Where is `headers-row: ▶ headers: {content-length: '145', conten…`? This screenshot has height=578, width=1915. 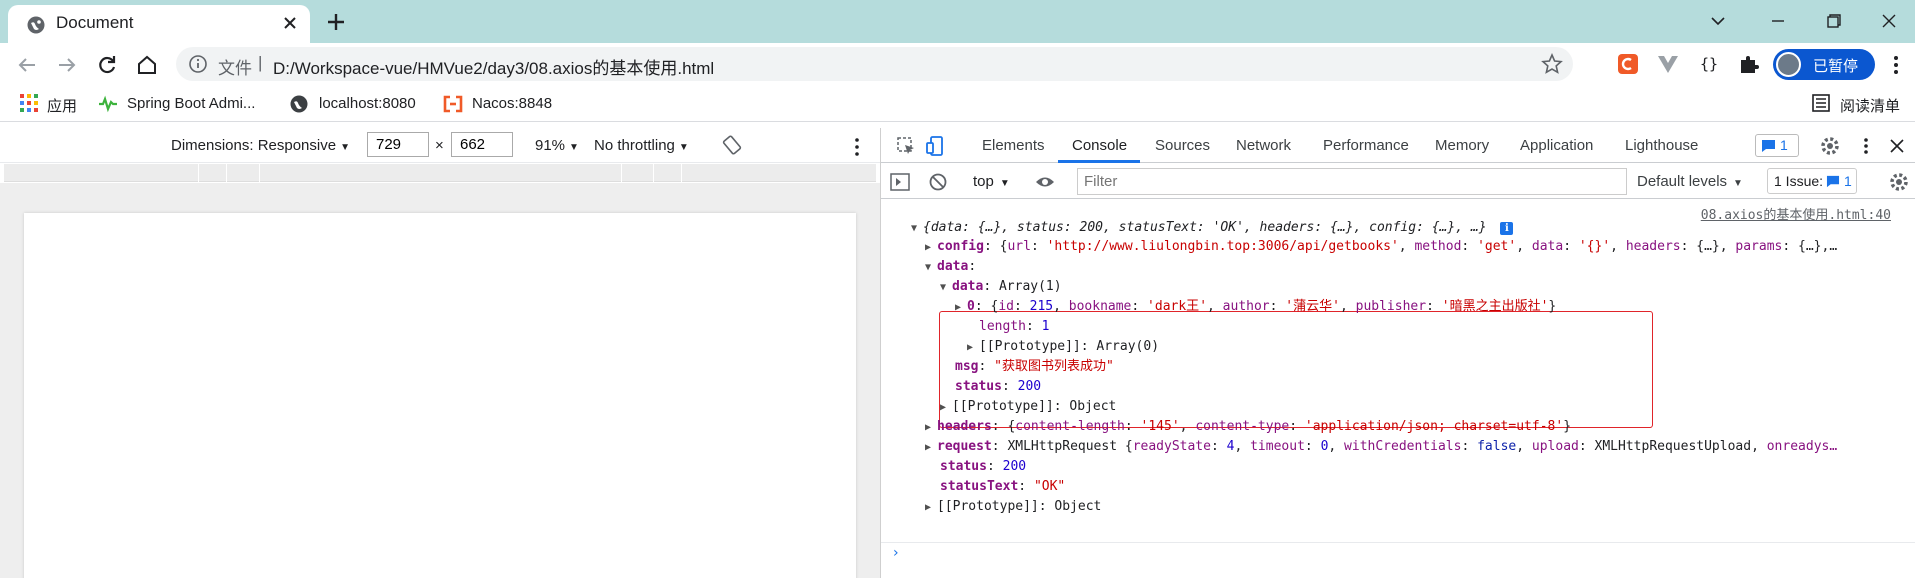 headers-row: ▶ headers: {content-length: '145', conten… is located at coordinates (1248, 427).